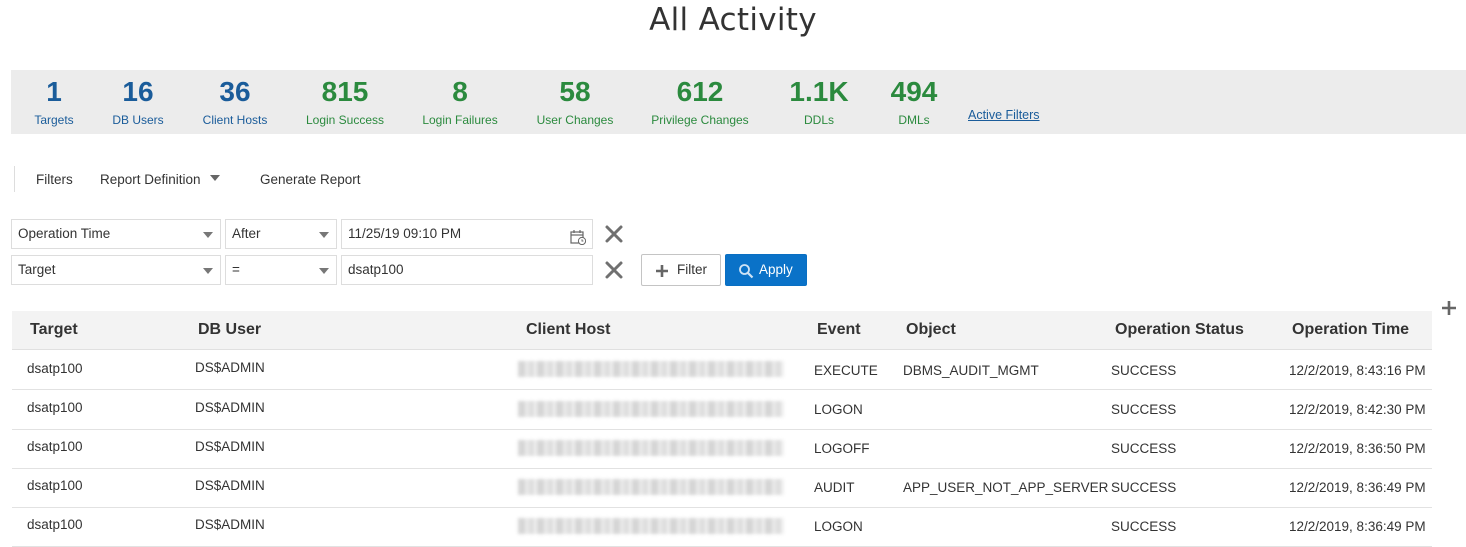 This screenshot has height=547, width=1466. I want to click on apply-button: Apply, so click(766, 270).